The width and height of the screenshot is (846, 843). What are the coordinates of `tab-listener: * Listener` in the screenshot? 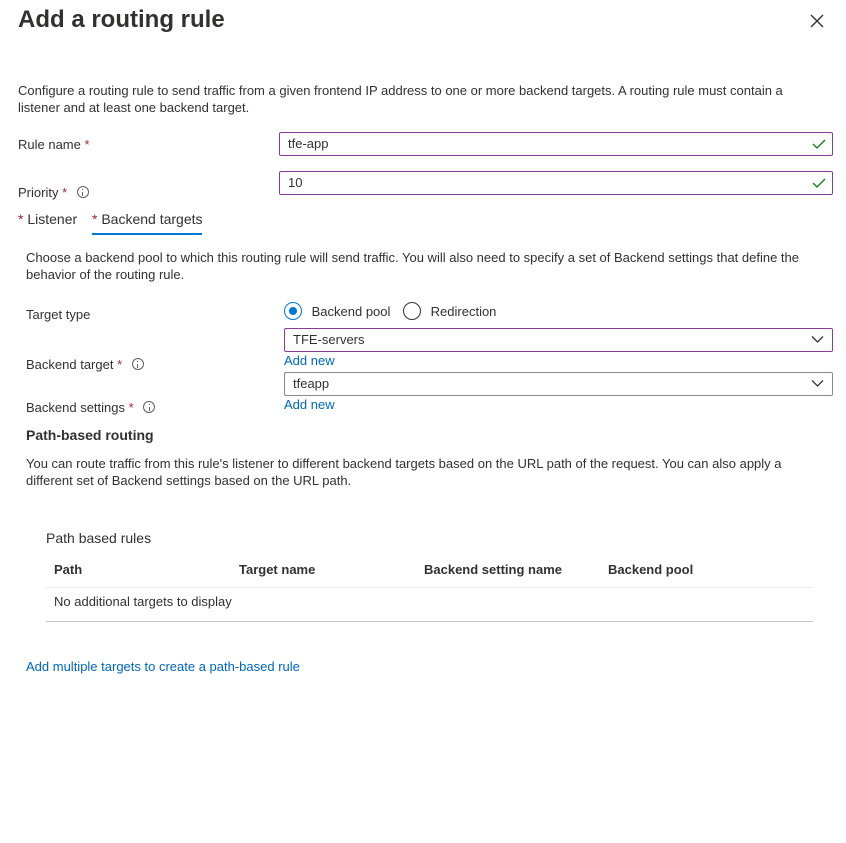 It's located at (47, 222).